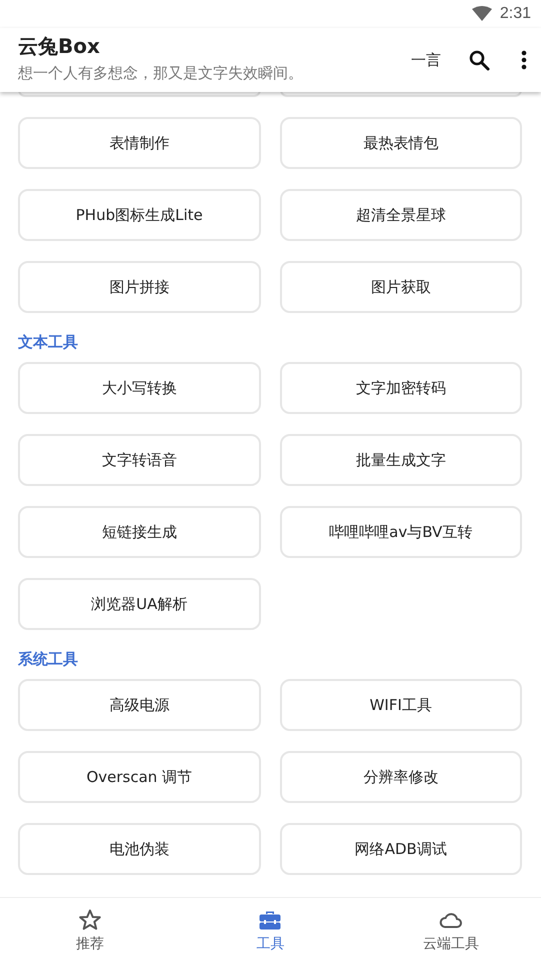 This screenshot has width=541, height=962. I want to click on section-header: 系统工具, so click(48, 659).